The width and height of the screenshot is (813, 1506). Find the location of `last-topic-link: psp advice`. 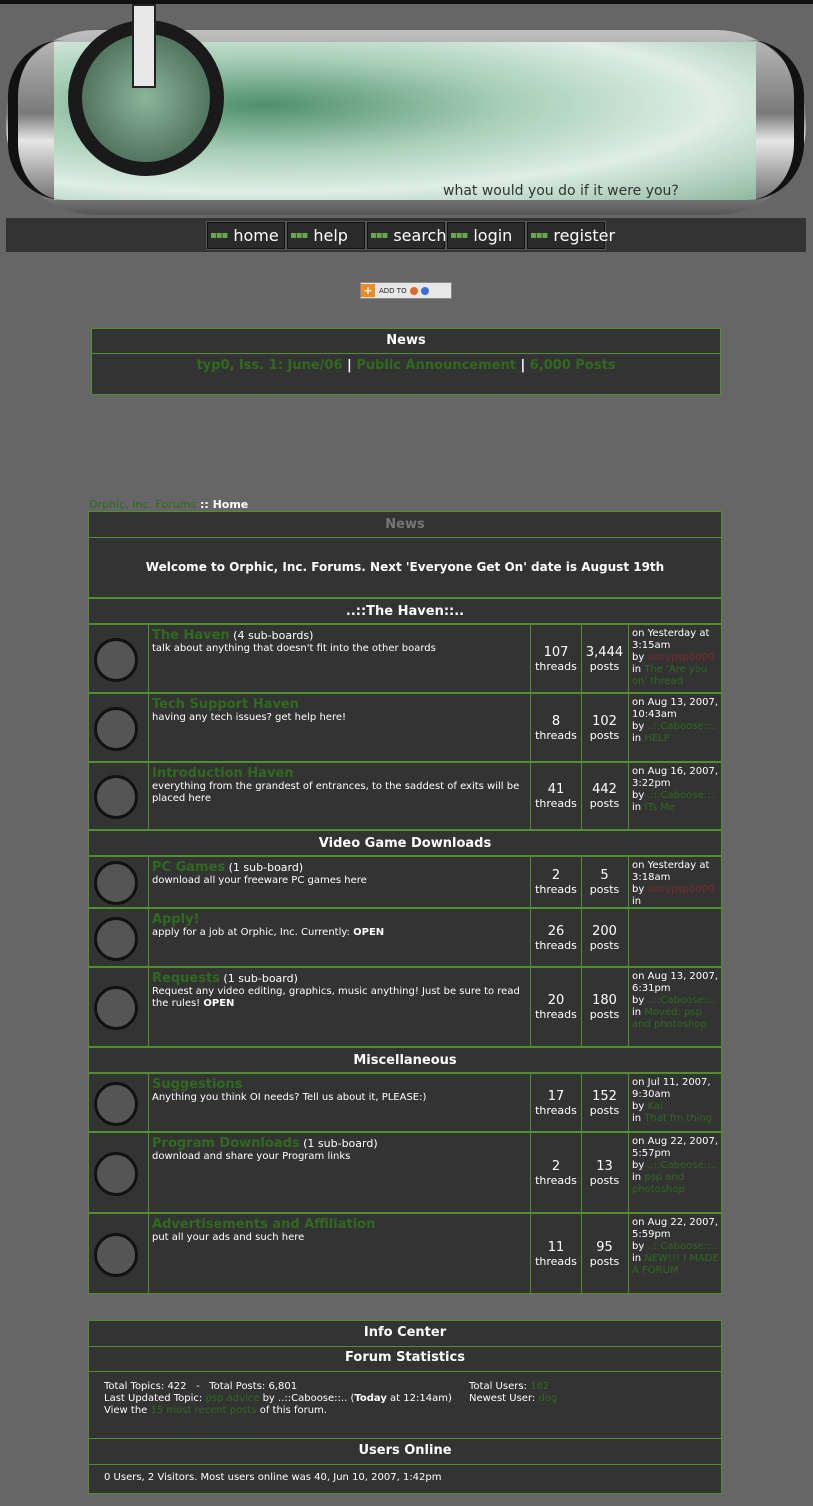

last-topic-link: psp advice is located at coordinates (232, 1398).